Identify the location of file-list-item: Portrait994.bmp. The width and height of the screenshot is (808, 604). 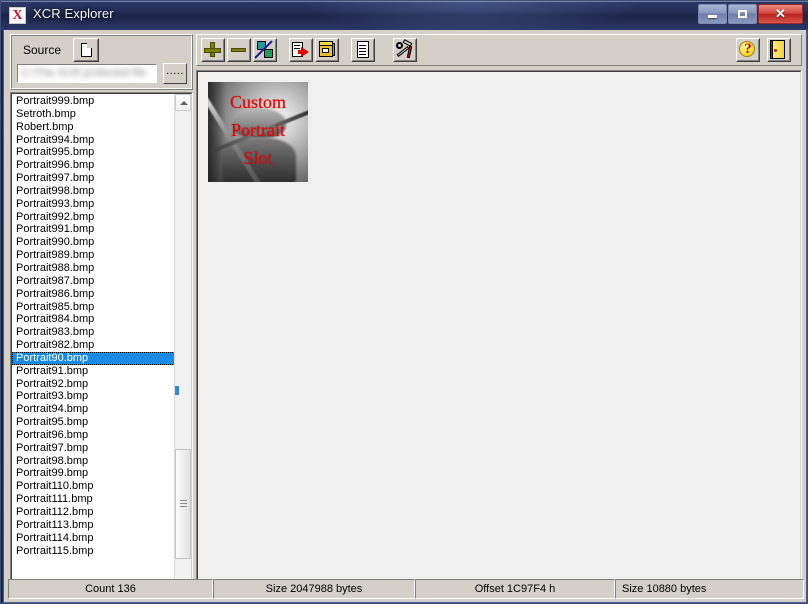
(93, 140).